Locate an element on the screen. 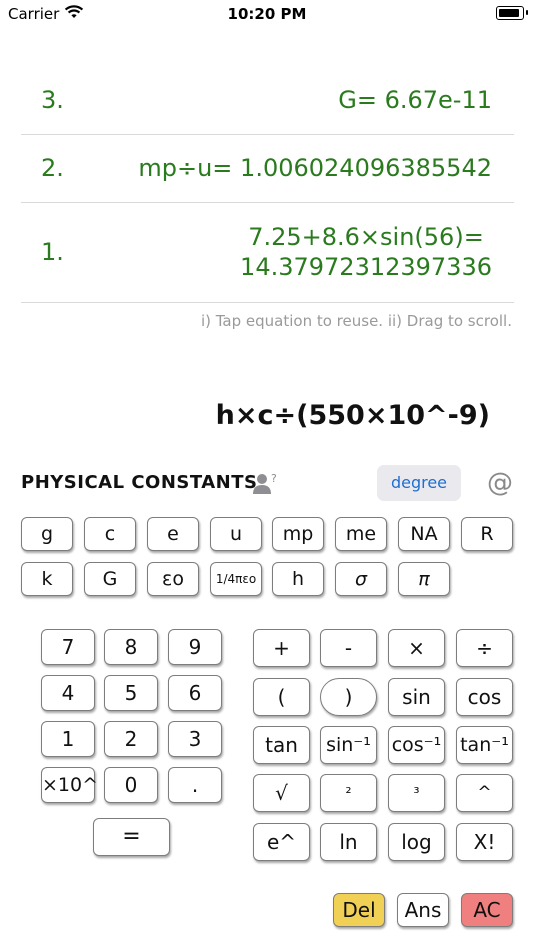  const-sigma: σ is located at coordinates (361, 579).